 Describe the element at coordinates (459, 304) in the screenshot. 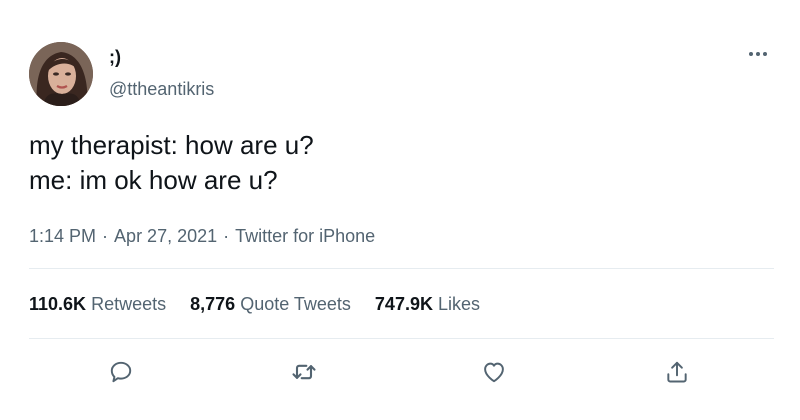

I see `likes-label: Likes` at that location.